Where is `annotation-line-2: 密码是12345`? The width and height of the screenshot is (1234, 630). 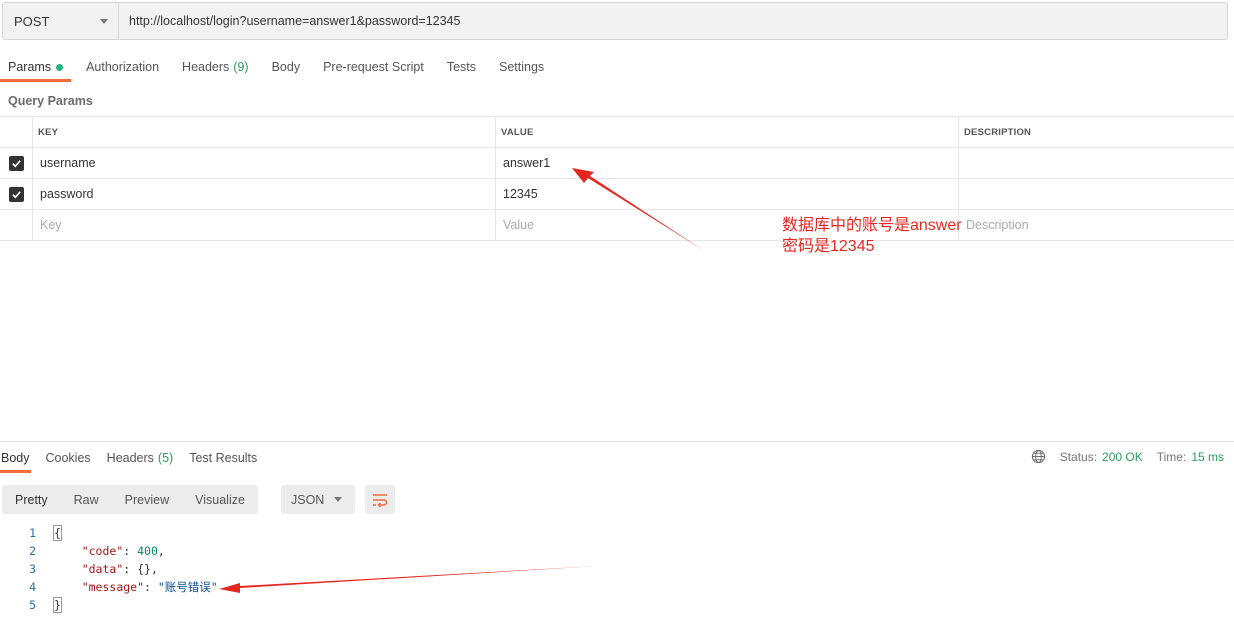 annotation-line-2: 密码是12345 is located at coordinates (828, 246).